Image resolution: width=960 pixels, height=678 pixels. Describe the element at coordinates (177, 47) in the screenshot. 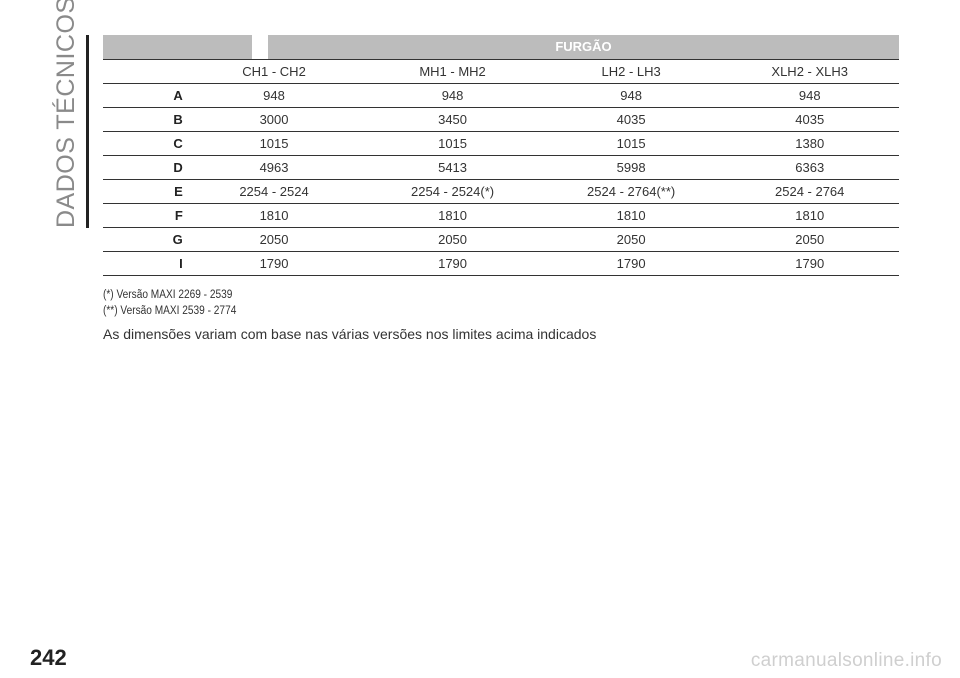

I see `header-blank-cell` at that location.